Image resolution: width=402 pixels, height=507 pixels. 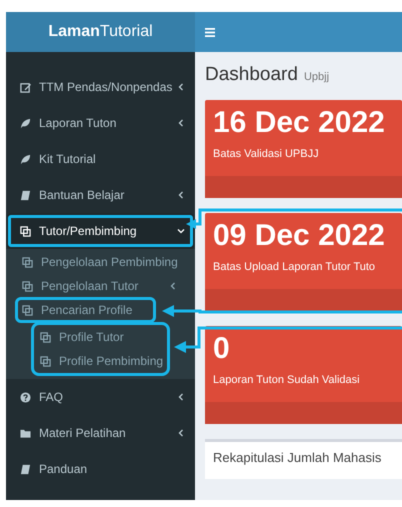 What do you see at coordinates (266, 154) in the screenshot?
I see `stat-label: Batas Validasi UPBJJ` at bounding box center [266, 154].